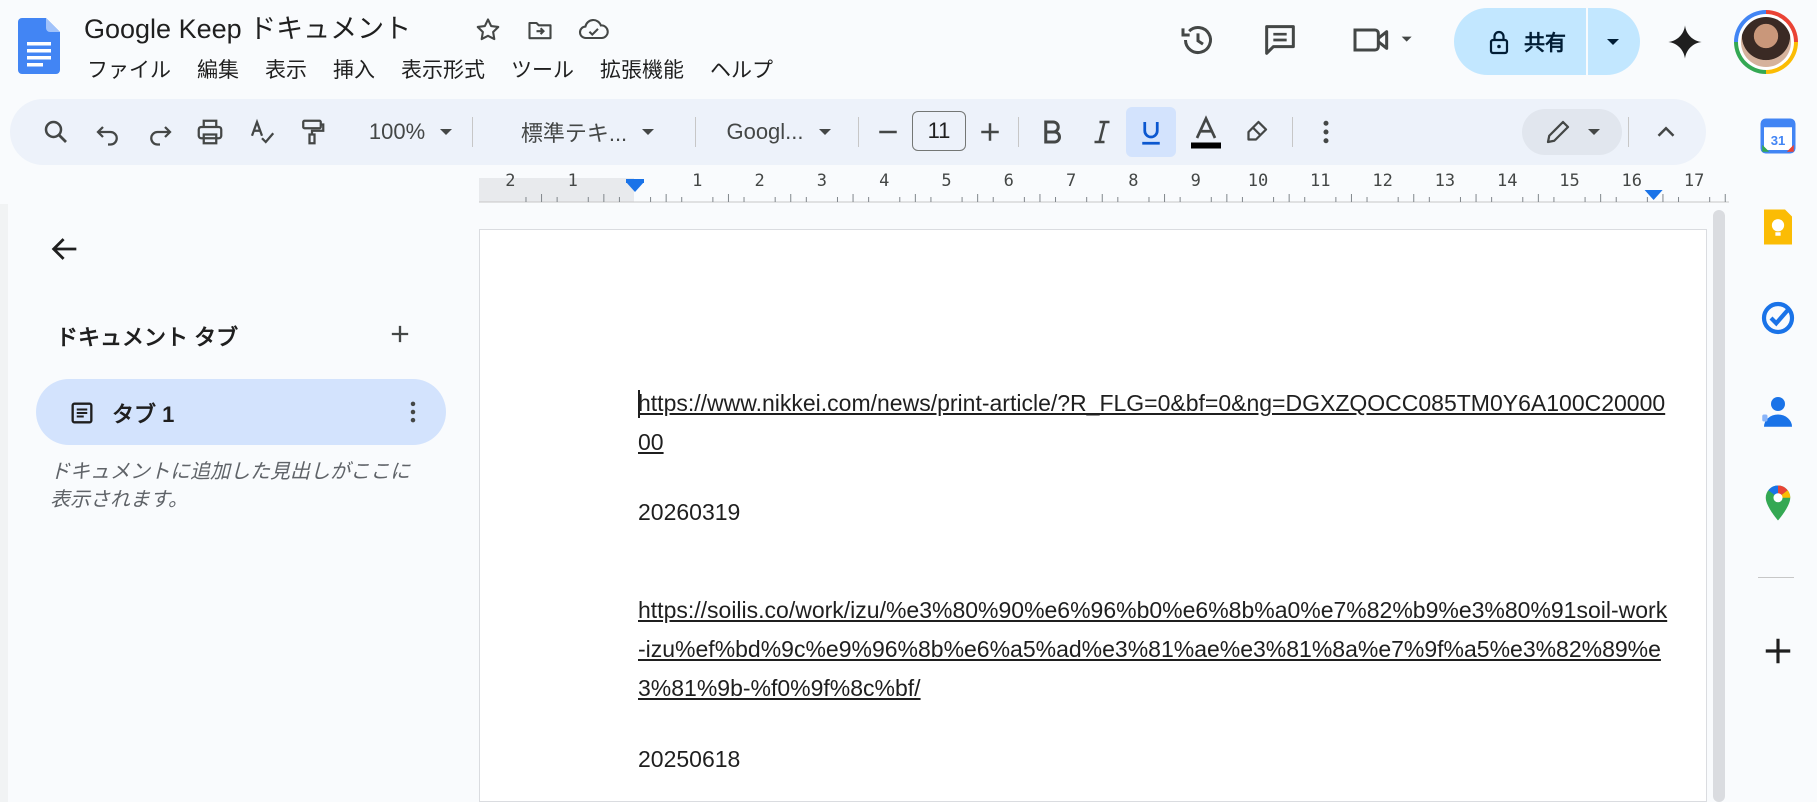 The width and height of the screenshot is (1817, 802). What do you see at coordinates (413, 412) in the screenshot?
I see `more-vert-icon` at bounding box center [413, 412].